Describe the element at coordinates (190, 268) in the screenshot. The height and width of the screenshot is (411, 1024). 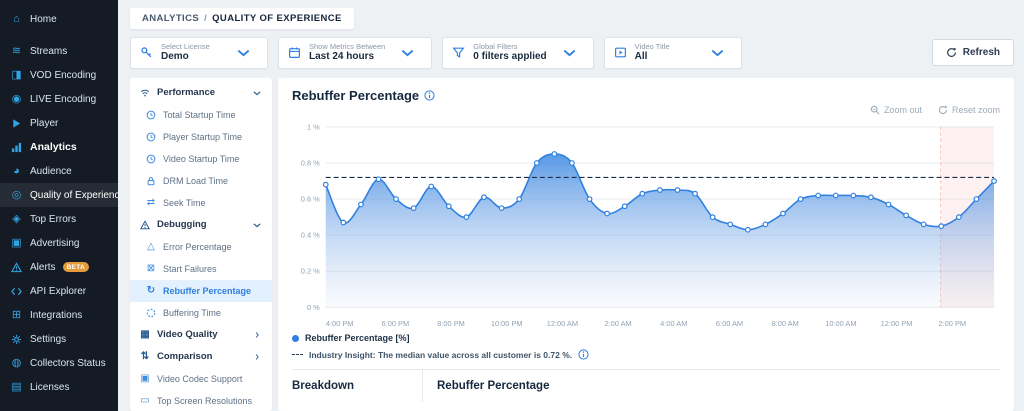
I see `submenu-label: Start Failures` at that location.